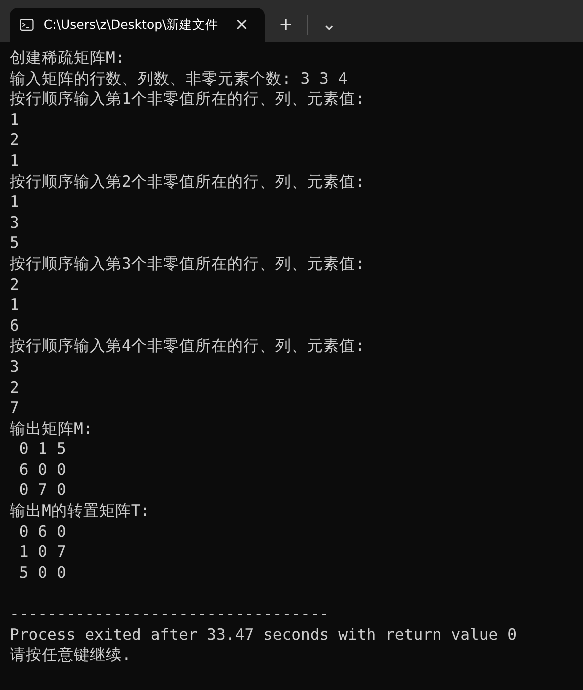  I want to click on console-line: 1 0 7, so click(43, 552).